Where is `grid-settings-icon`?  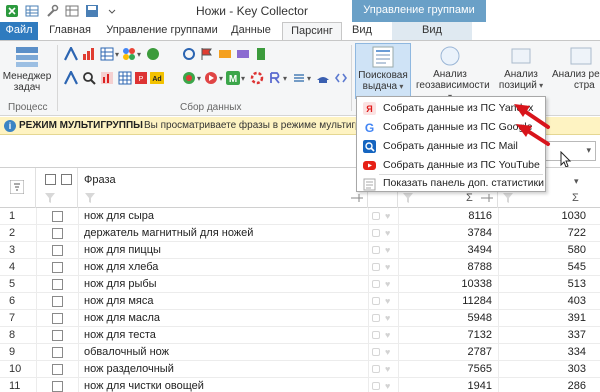 grid-settings-icon is located at coordinates (72, 11).